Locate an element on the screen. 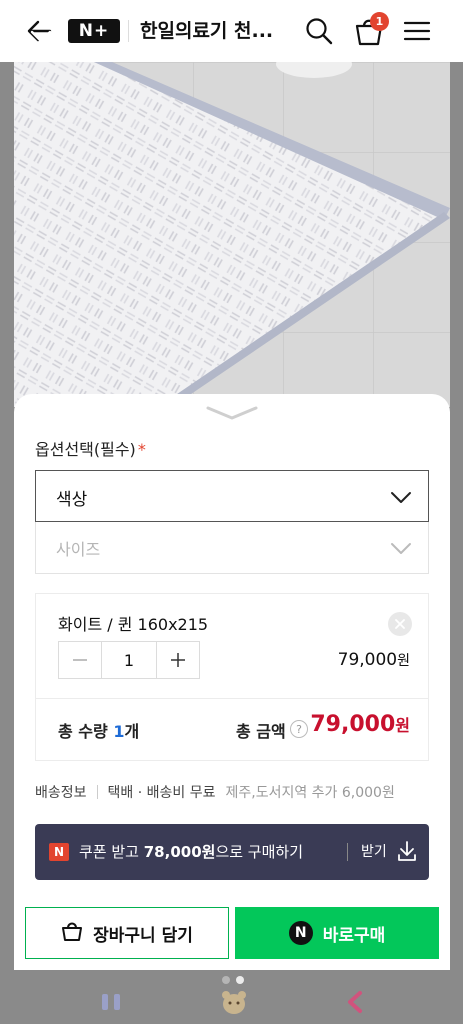 Image resolution: width=463 pixels, height=1024 pixels. add-to-cart-label: 장바구니 담기 is located at coordinates (143, 935).